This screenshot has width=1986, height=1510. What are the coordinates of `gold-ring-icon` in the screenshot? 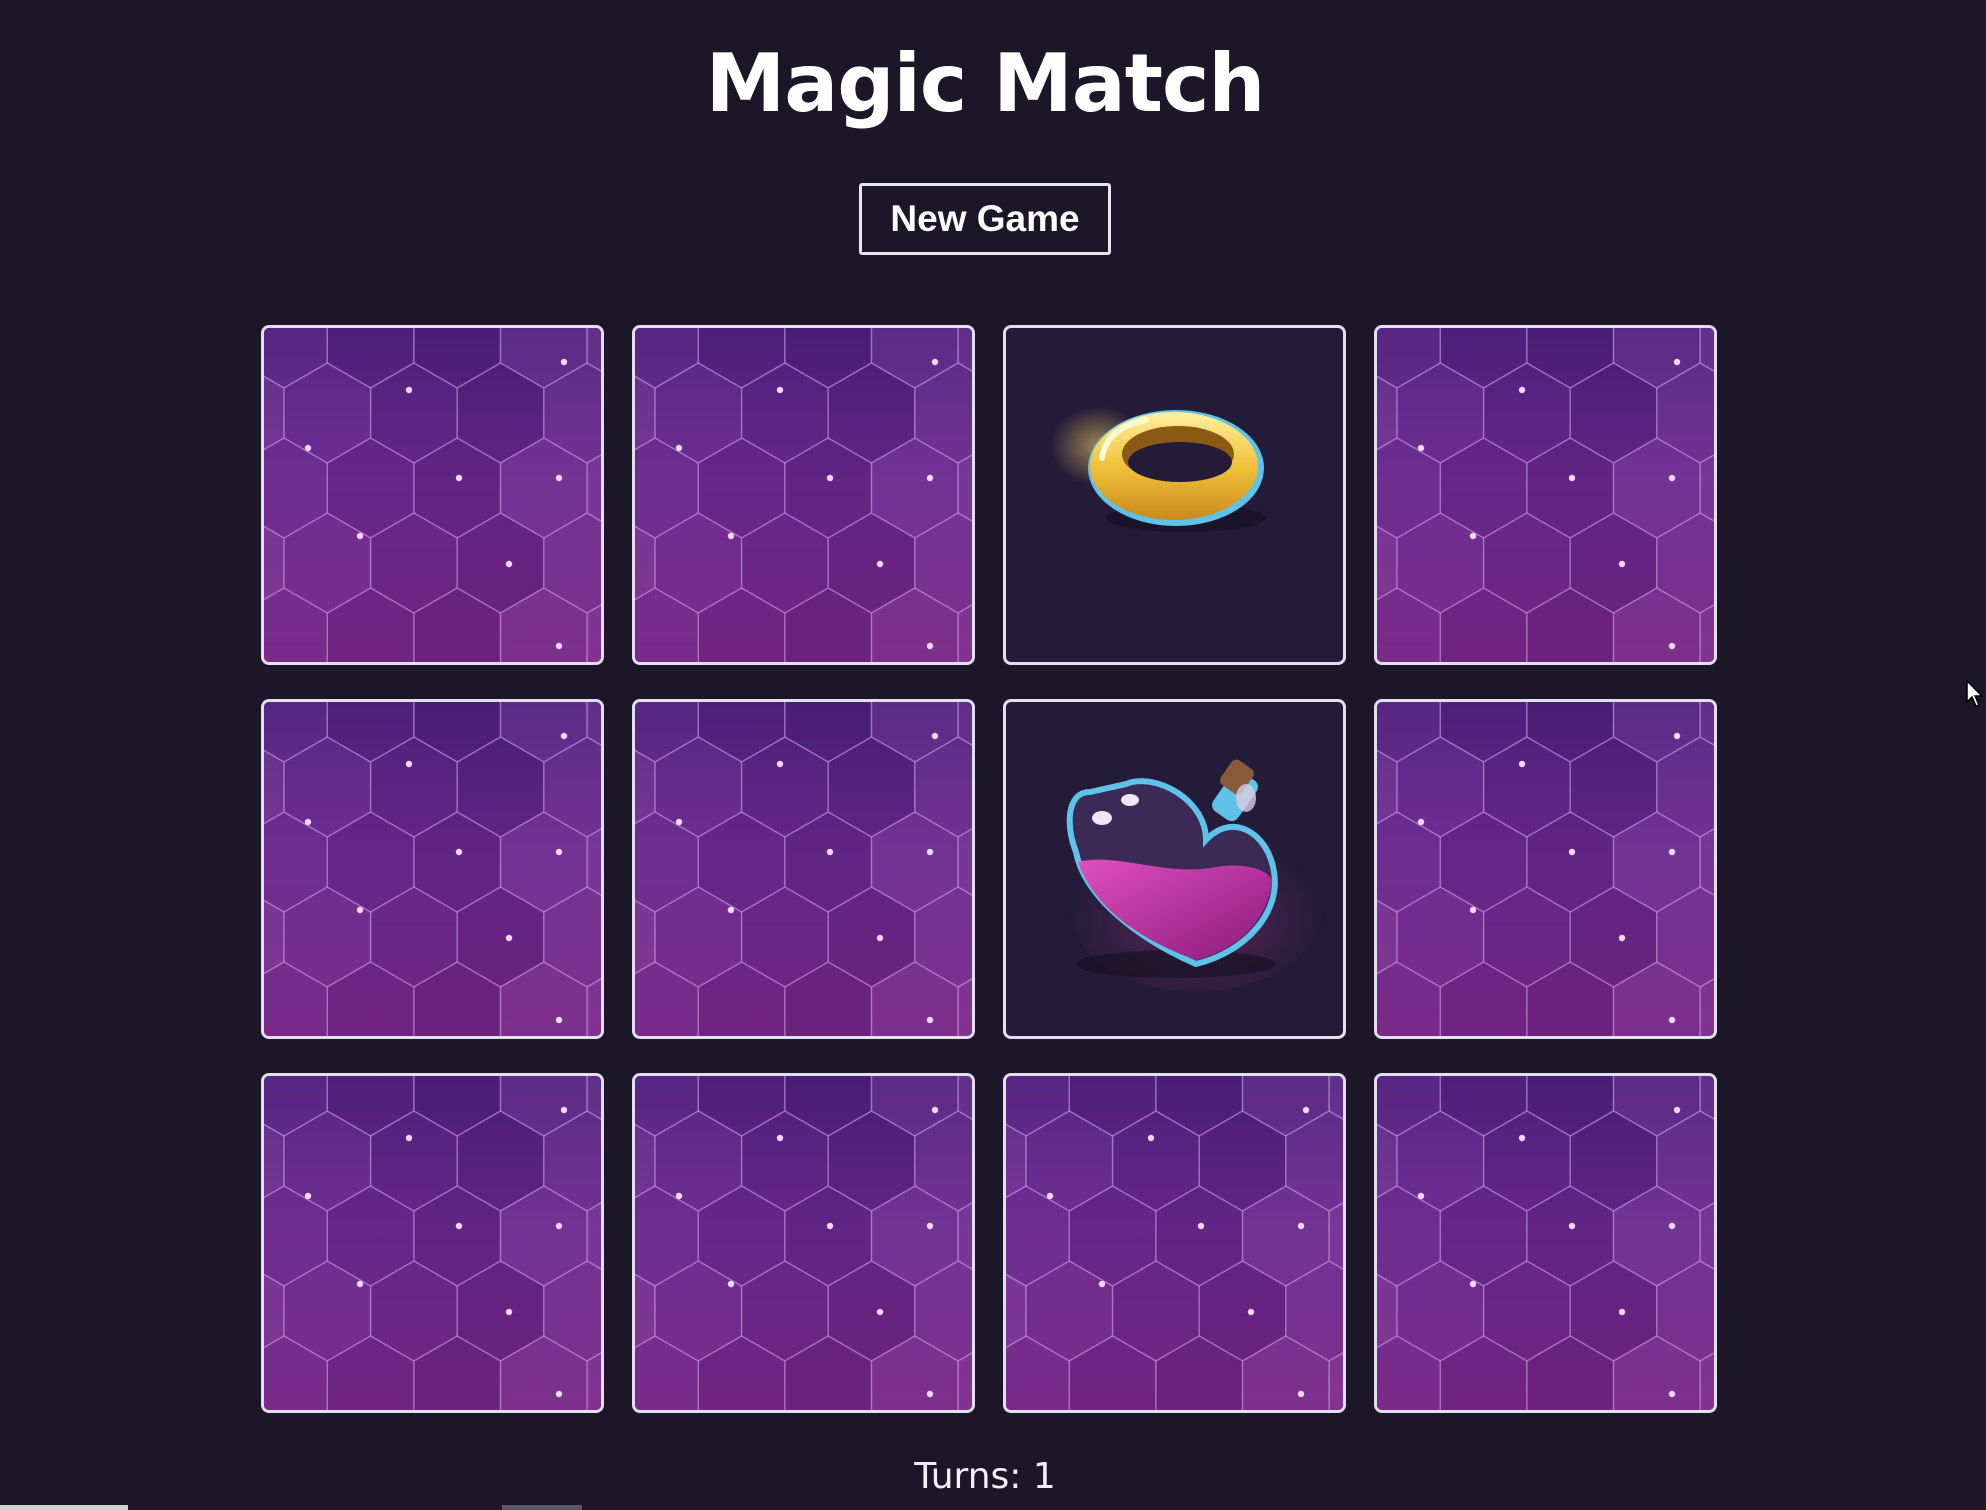 It's located at (1158, 469).